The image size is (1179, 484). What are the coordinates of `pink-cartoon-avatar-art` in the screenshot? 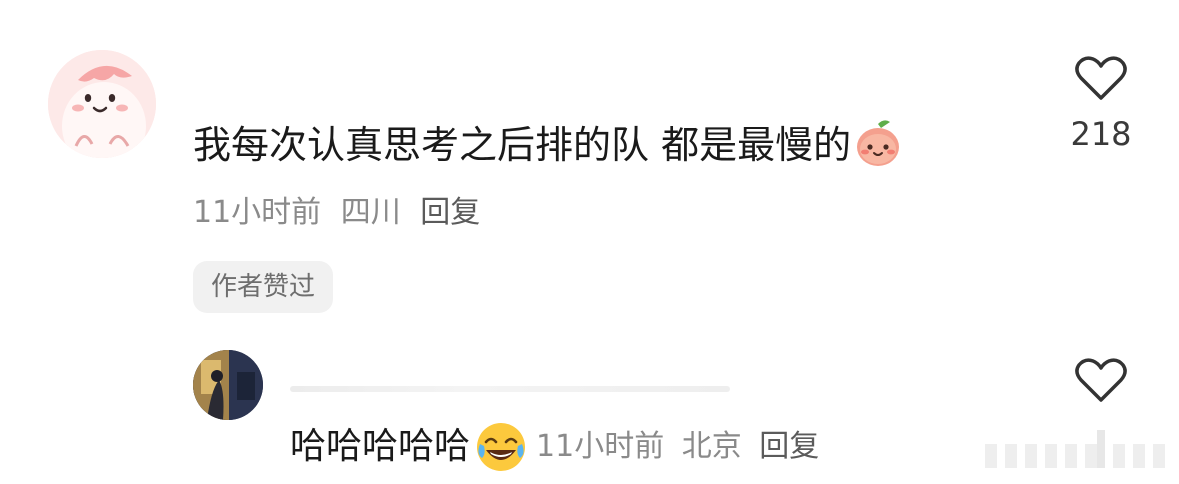 It's located at (102, 104).